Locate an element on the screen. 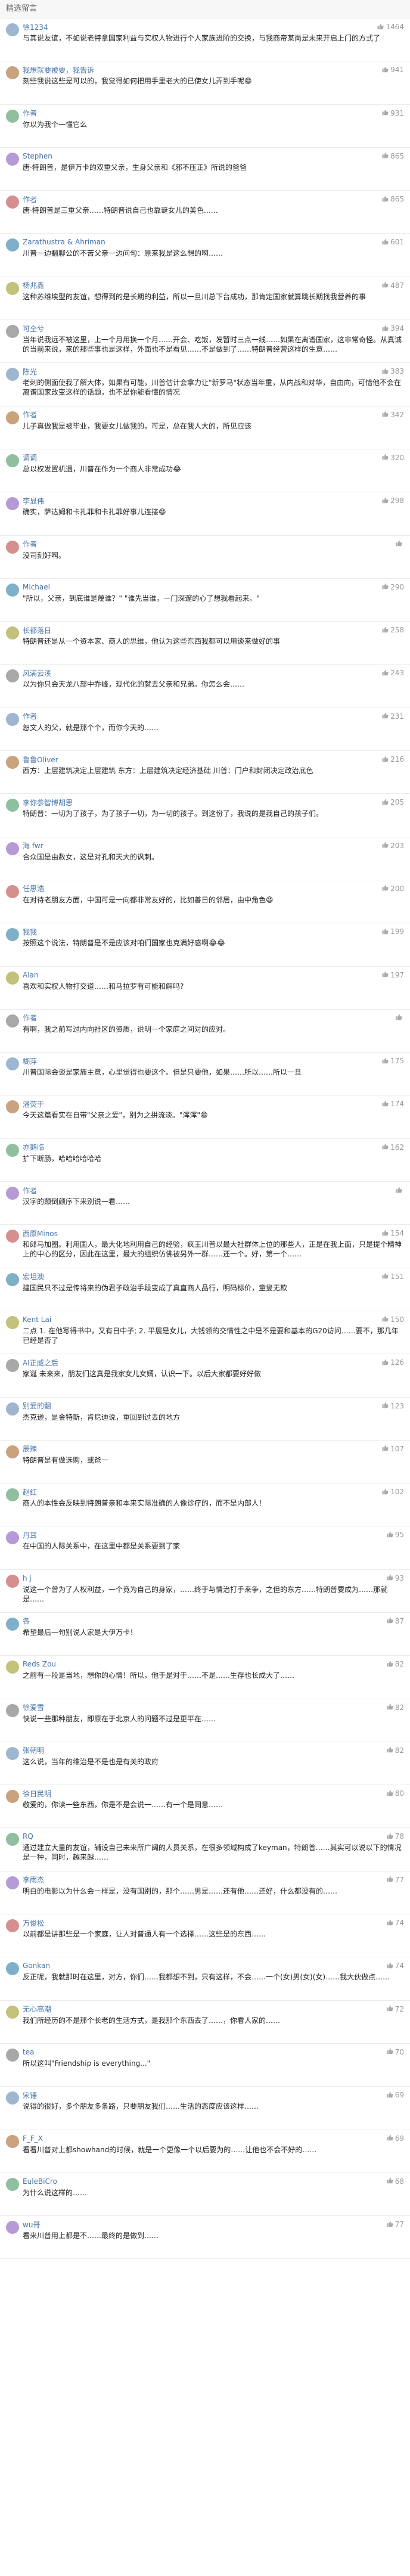 Image resolution: width=410 pixels, height=2576 pixels. comment-username: F_F_X is located at coordinates (33, 2138).